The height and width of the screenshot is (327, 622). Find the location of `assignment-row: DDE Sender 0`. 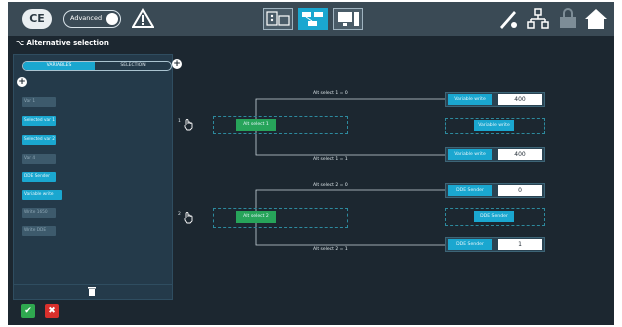

assignment-row: DDE Sender 0 is located at coordinates (495, 190).